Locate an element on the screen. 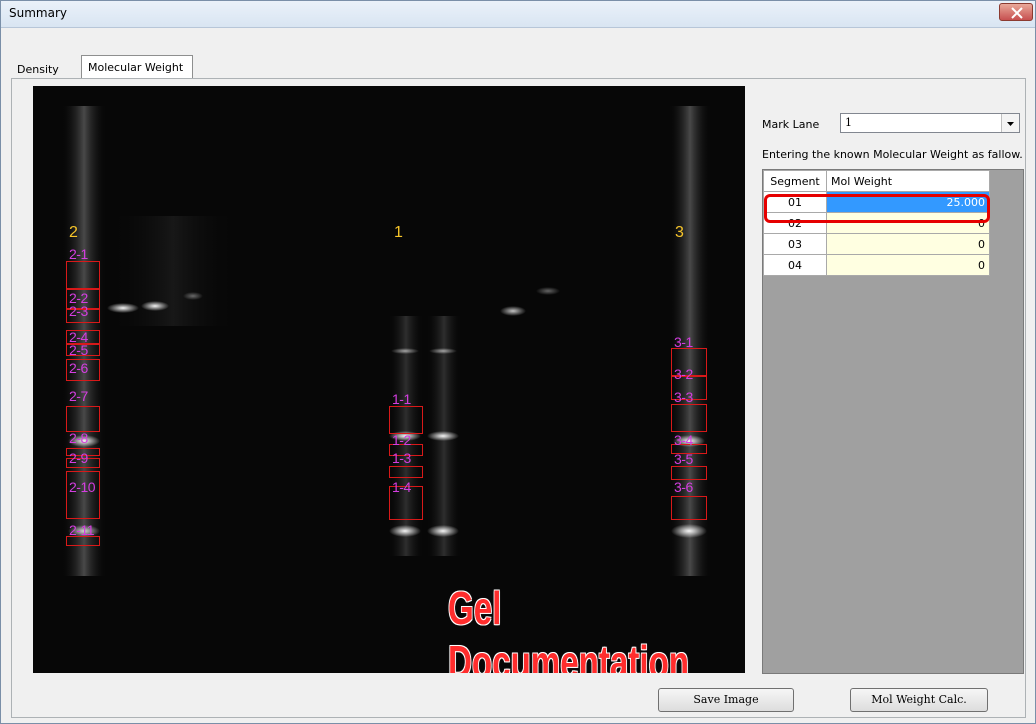 This screenshot has height=724, width=1036. segment-label-1-3: 1-3 is located at coordinates (401, 458).